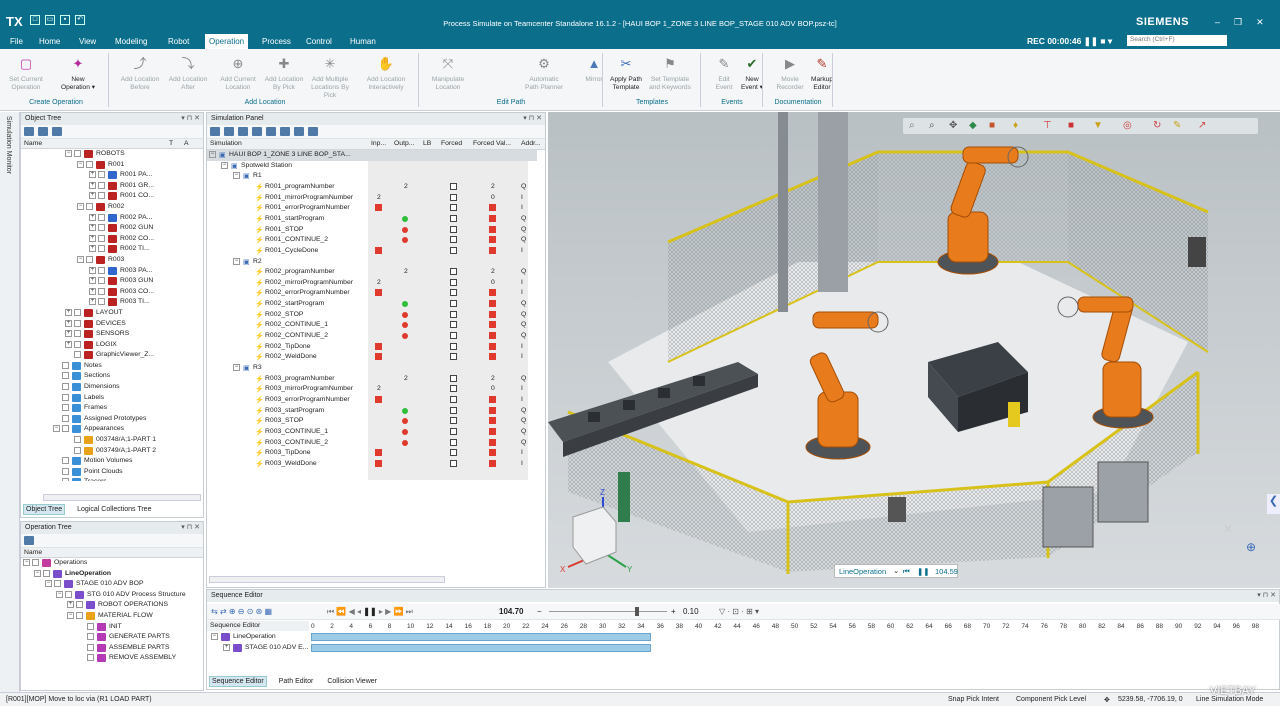 The height and width of the screenshot is (720, 1280). Describe the element at coordinates (363, 41) in the screenshot. I see `menu-human: Human` at that location.